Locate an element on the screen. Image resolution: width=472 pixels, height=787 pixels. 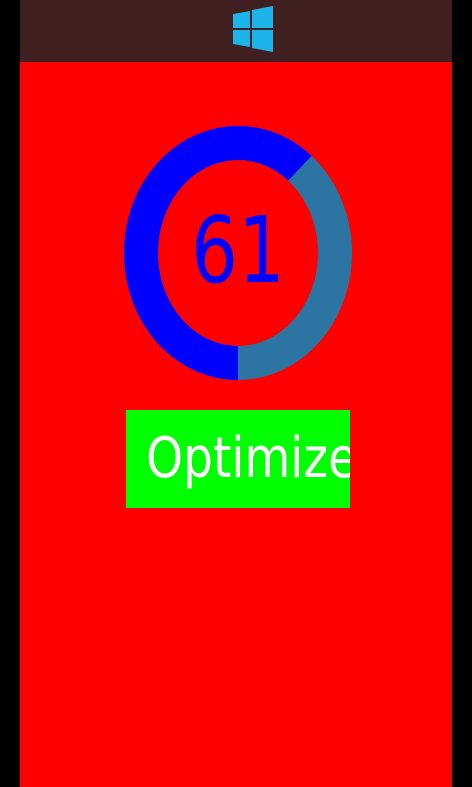
optimize-button: Optimize is located at coordinates (238, 459).